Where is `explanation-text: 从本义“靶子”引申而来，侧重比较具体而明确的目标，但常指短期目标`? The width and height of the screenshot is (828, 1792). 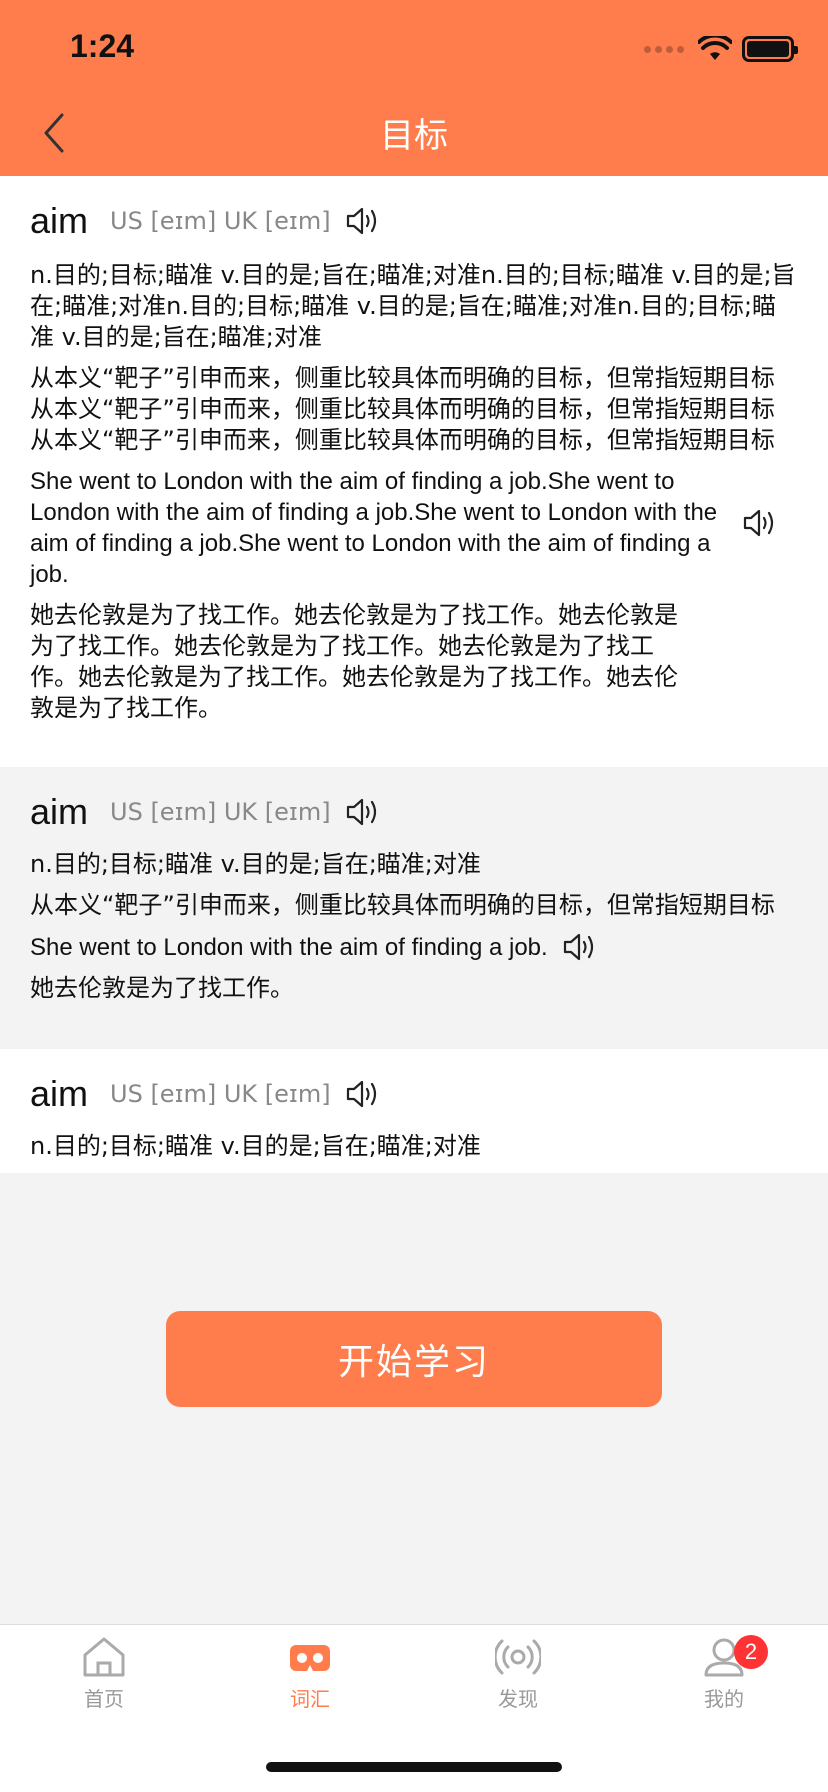 explanation-text: 从本义“靶子”引申而来，侧重比较具体而明确的目标，但常指短期目标 is located at coordinates (402, 905).